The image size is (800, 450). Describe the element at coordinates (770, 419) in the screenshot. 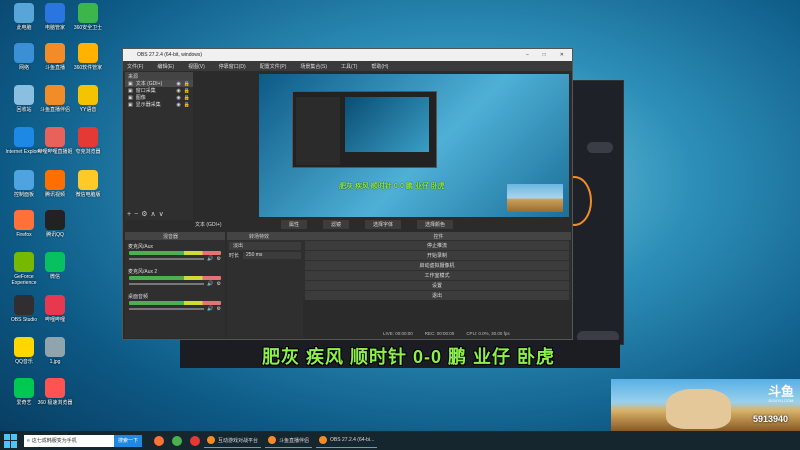

I see `room-id: 5913940` at that location.